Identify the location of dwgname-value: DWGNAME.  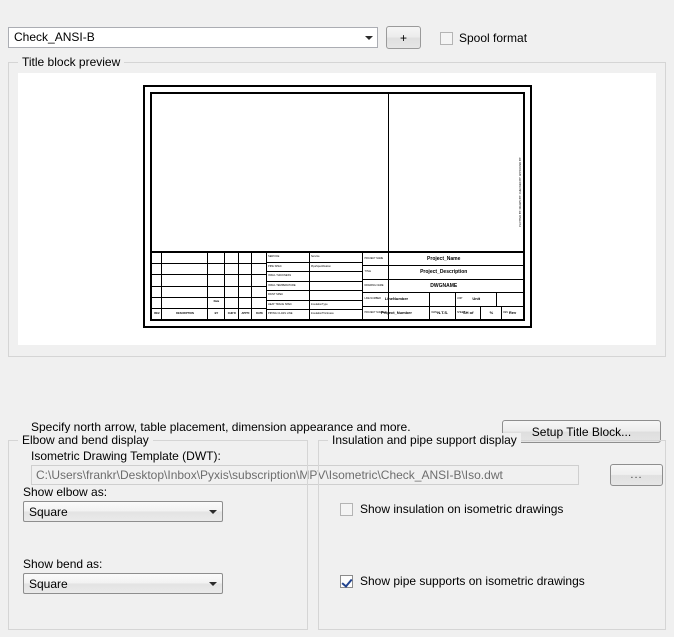
(444, 285).